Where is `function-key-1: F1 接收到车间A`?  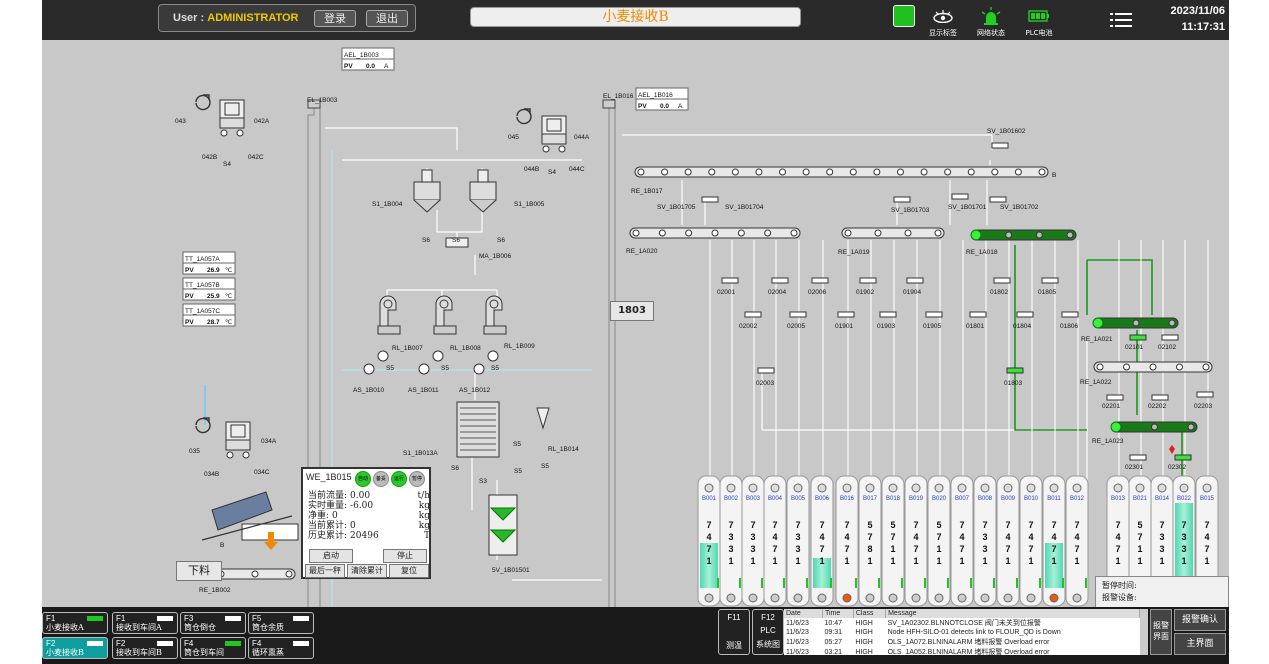
function-key-1: F1 接收到车间A is located at coordinates (145, 623).